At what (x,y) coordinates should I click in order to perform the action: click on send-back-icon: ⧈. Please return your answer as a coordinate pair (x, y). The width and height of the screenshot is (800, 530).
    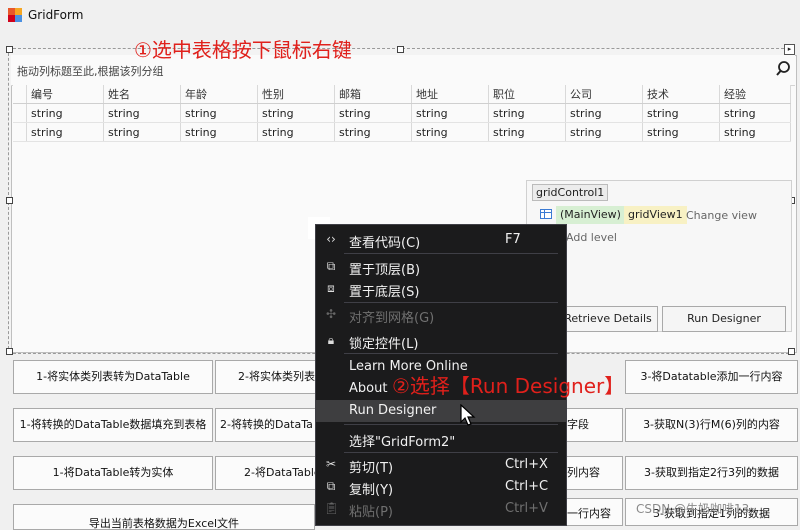
    Looking at the image, I should click on (331, 288).